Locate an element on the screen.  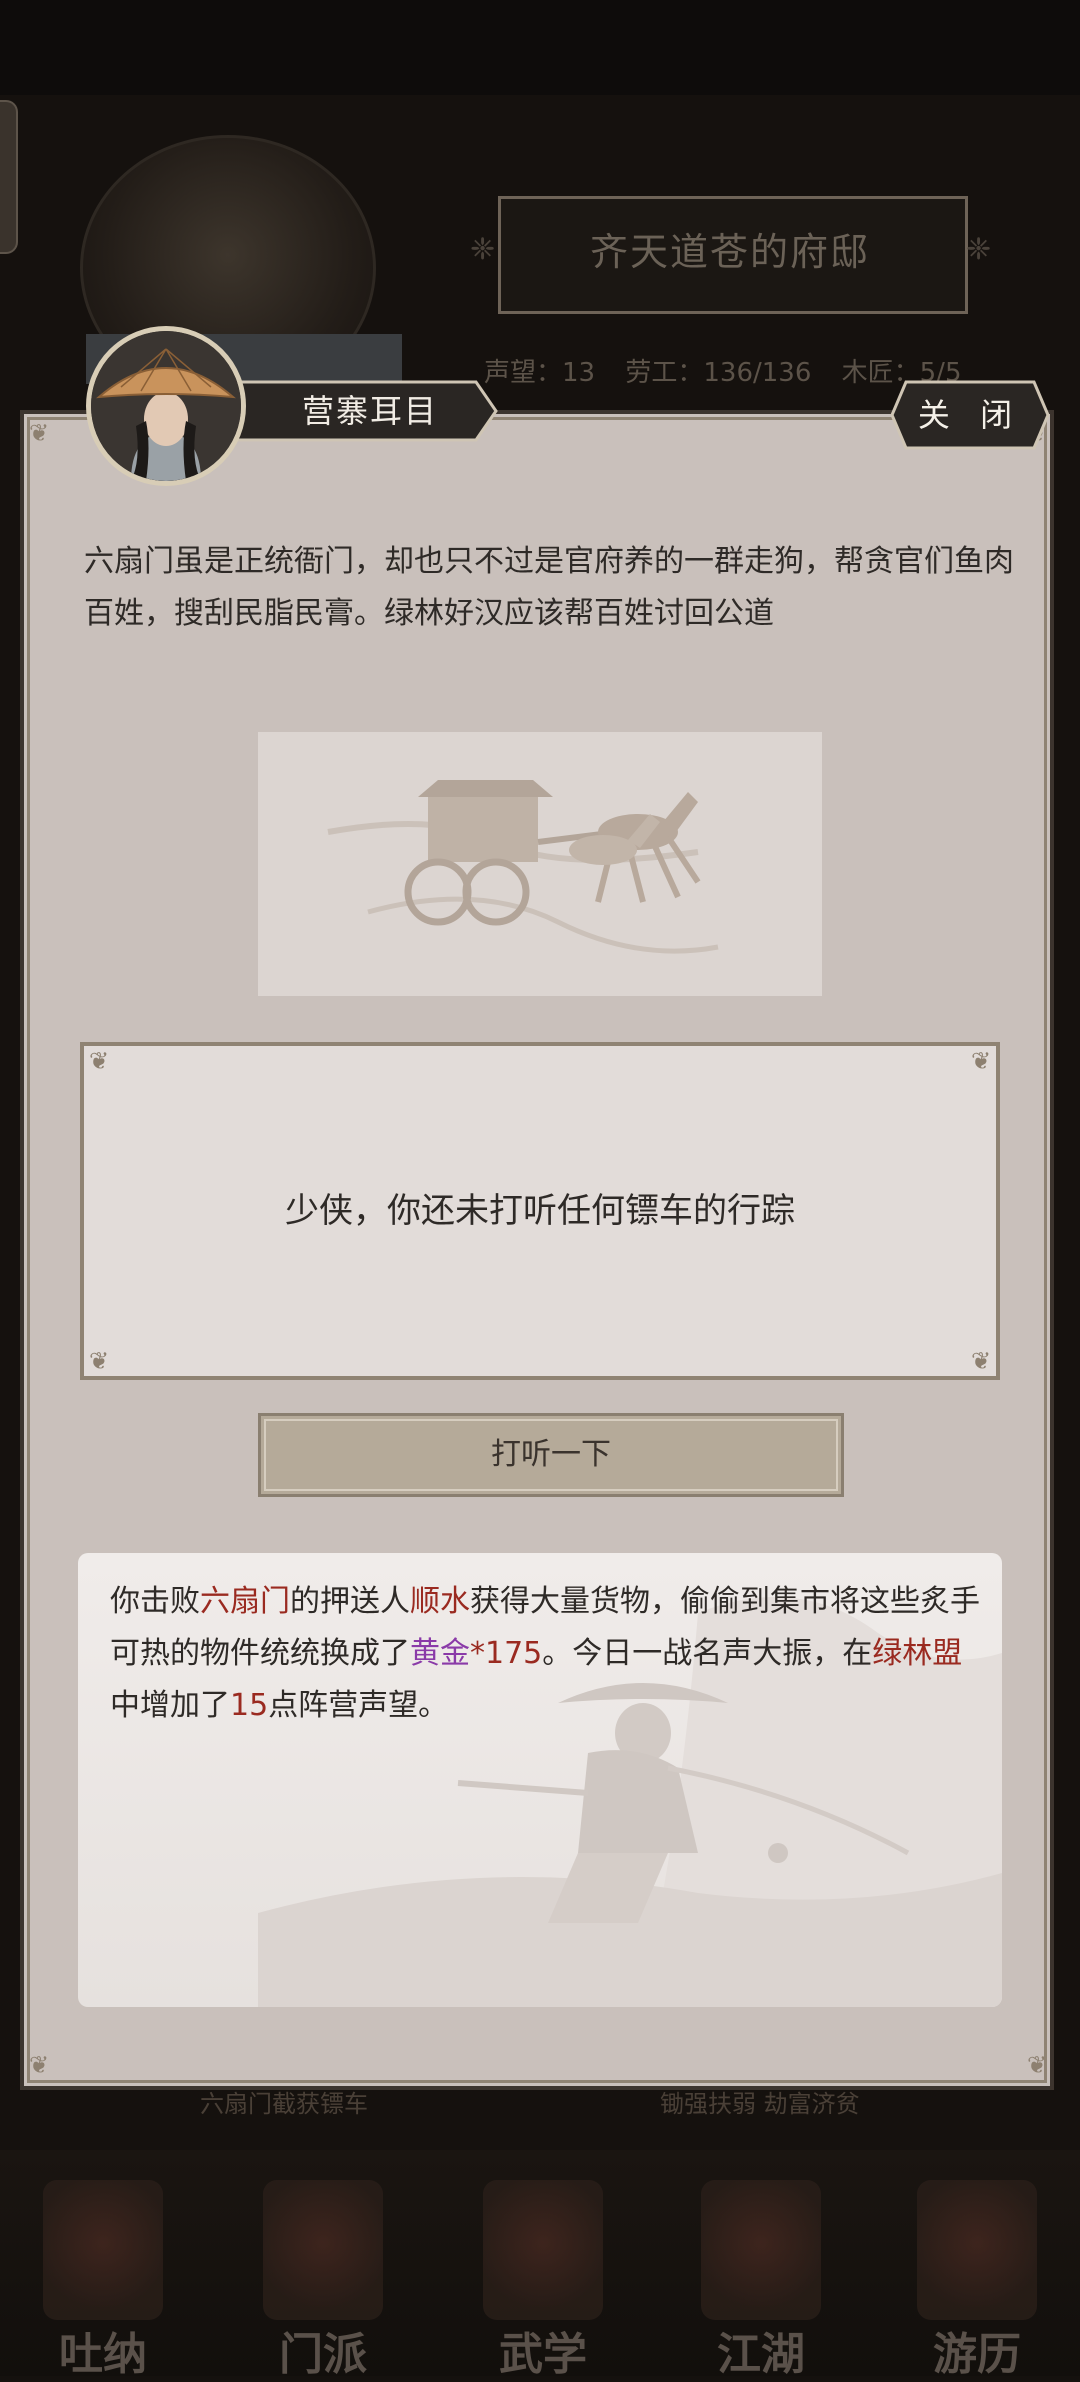
nav-jianghu: 江湖 is located at coordinates (761, 2280).